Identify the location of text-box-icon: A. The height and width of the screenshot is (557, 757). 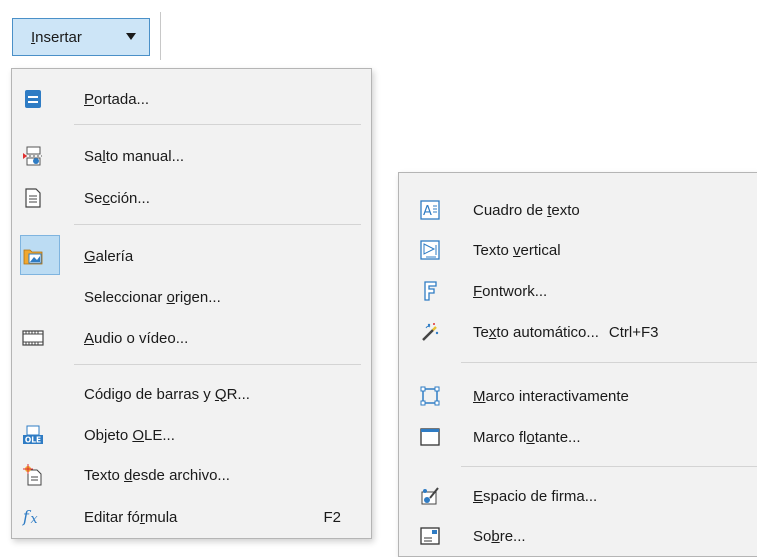
(430, 210).